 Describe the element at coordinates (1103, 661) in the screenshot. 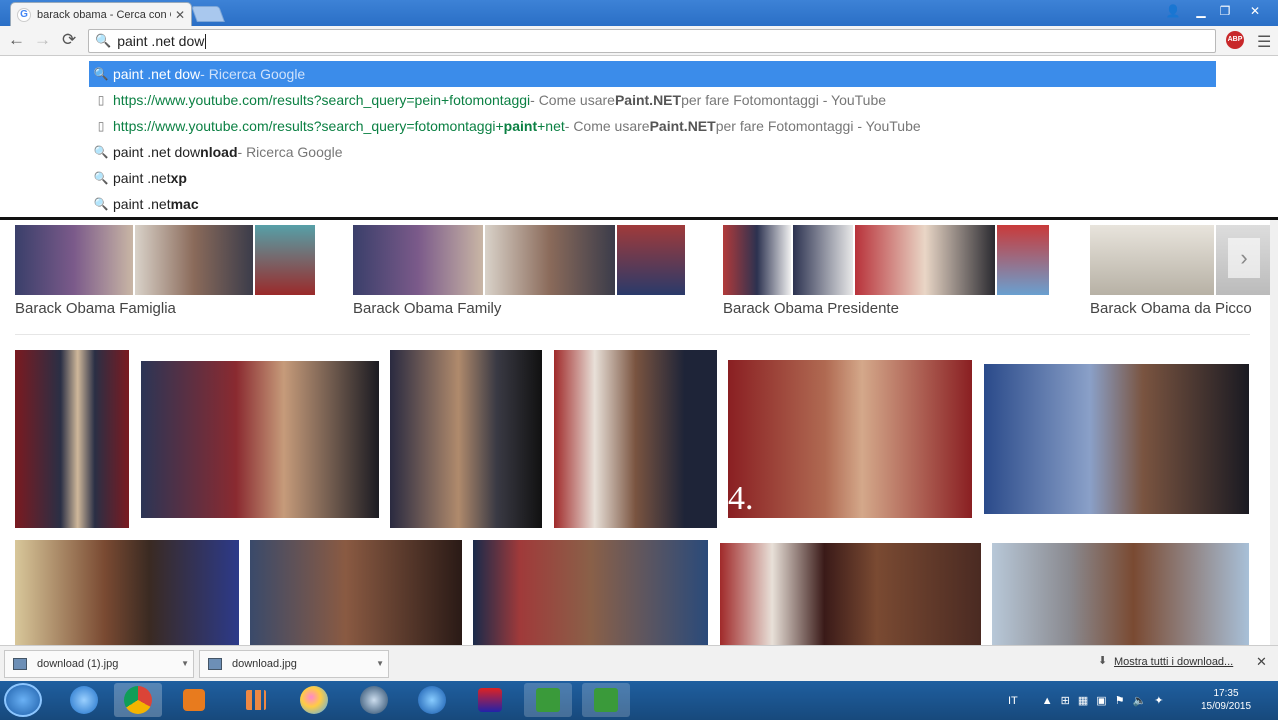

I see `download-arrow-icon: ⬇` at that location.